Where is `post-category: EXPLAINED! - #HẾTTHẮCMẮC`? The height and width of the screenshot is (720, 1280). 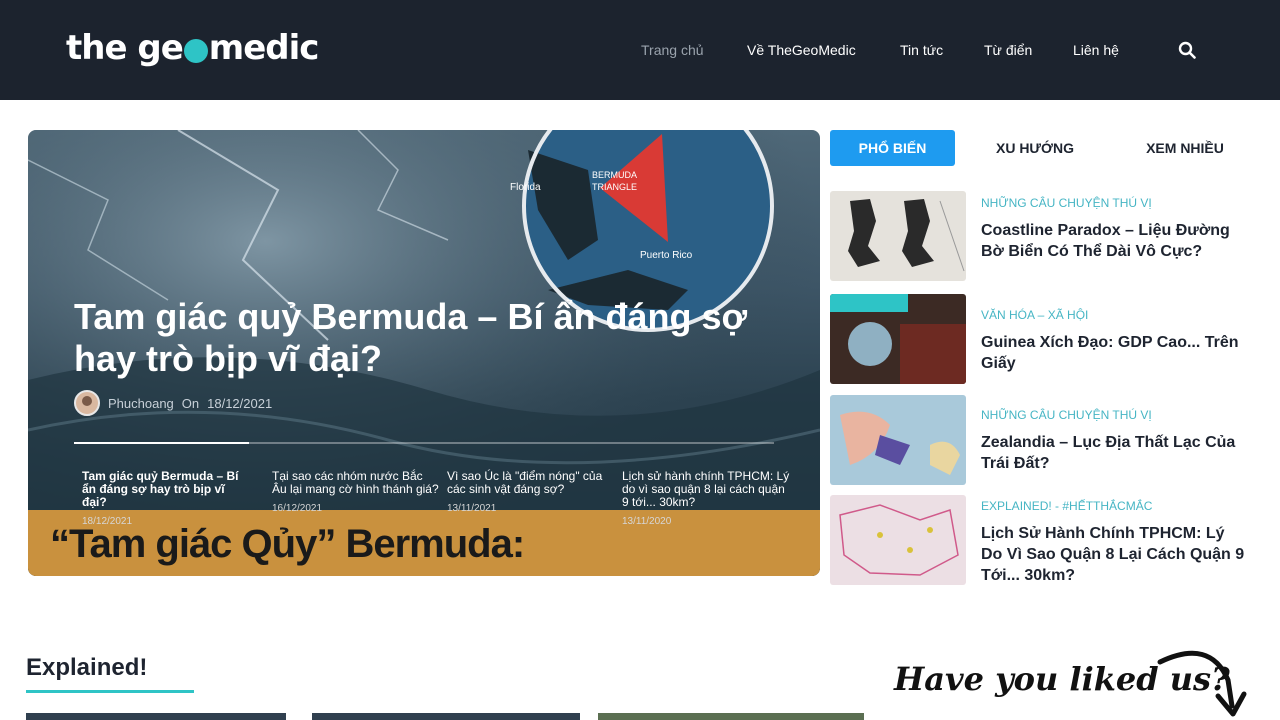 post-category: EXPLAINED! - #HẾTTHẮCMẮC is located at coordinates (1066, 506).